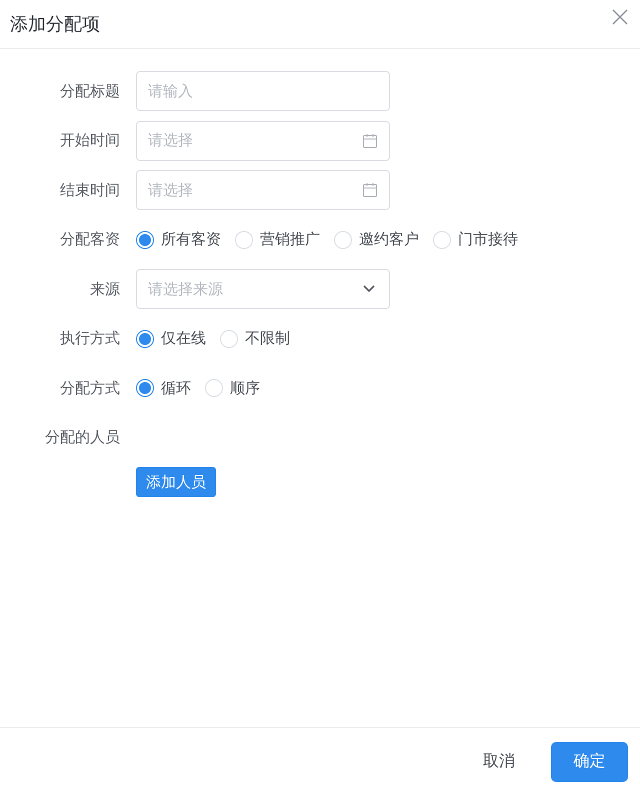 The width and height of the screenshot is (640, 795). I want to click on option-label: 顺序, so click(245, 388).